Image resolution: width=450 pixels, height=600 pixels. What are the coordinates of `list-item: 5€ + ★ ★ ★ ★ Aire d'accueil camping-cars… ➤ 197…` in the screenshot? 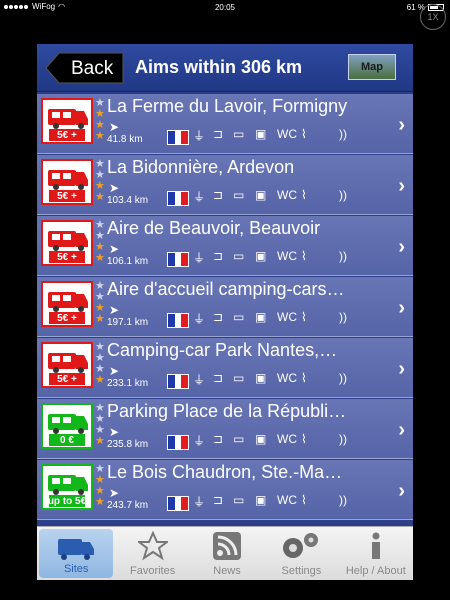 It's located at (225, 307).